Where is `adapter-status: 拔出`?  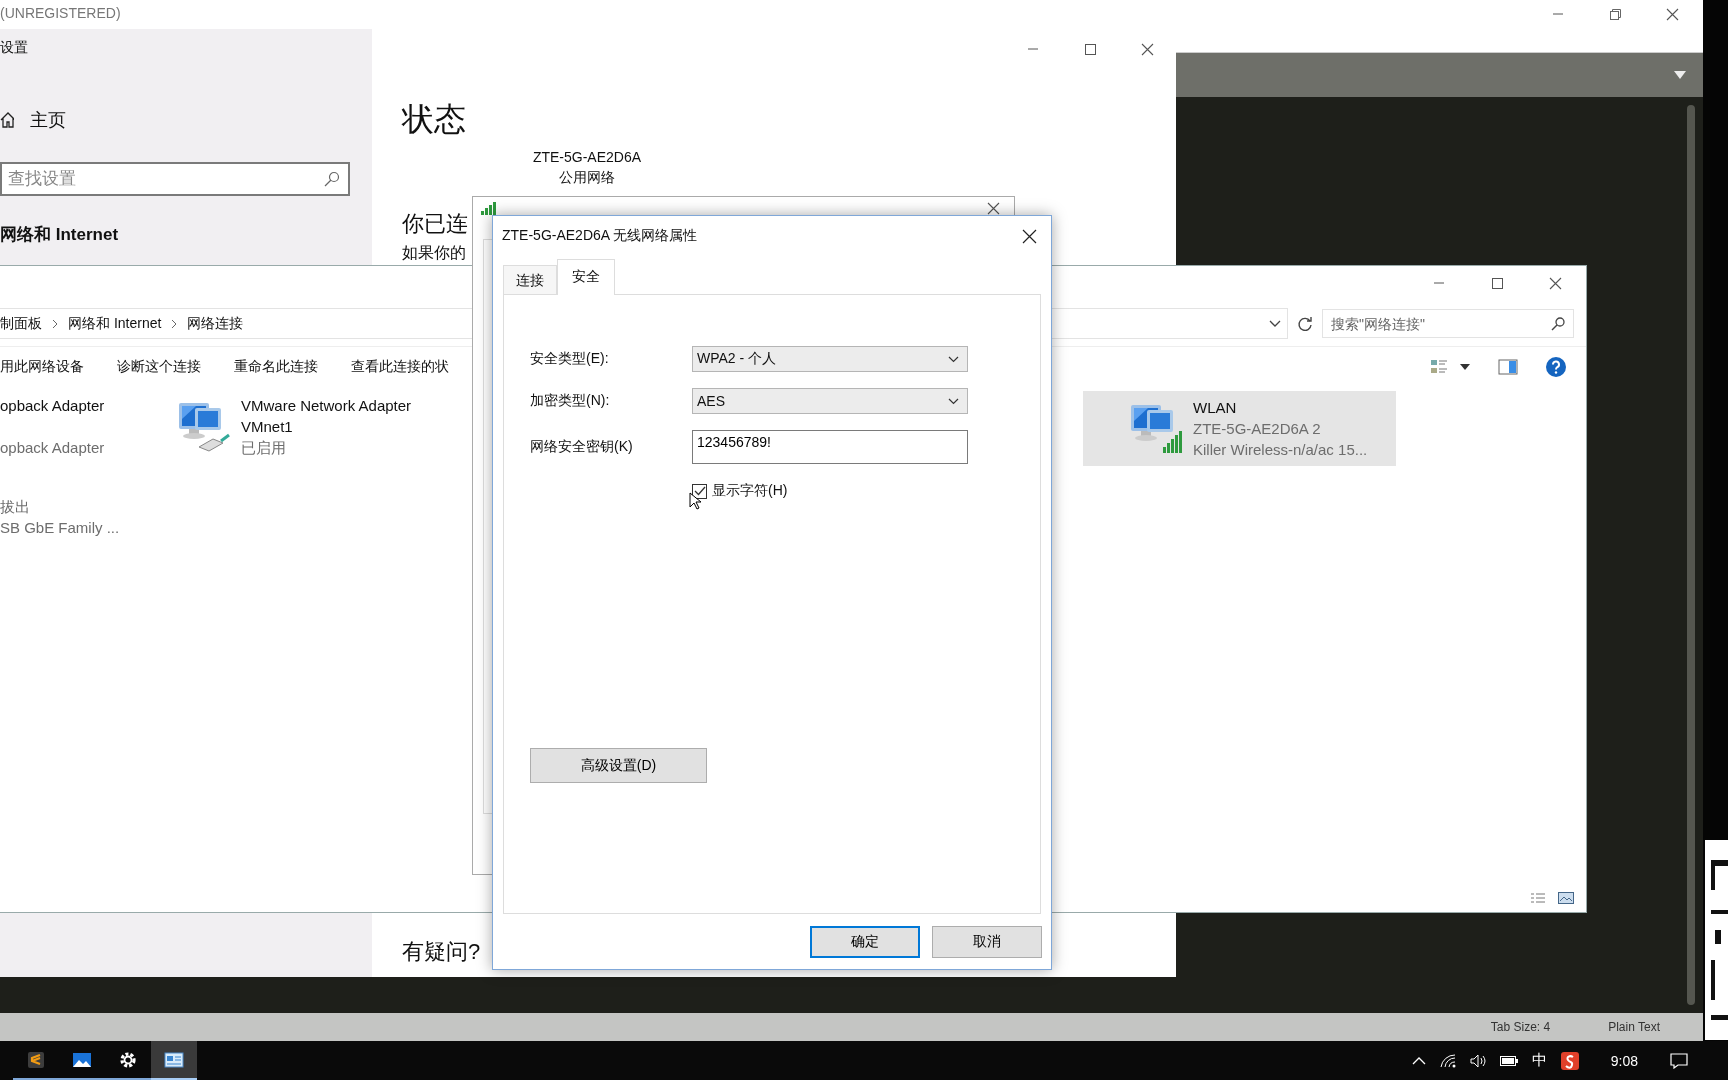 adapter-status: 拔出 is located at coordinates (15, 507).